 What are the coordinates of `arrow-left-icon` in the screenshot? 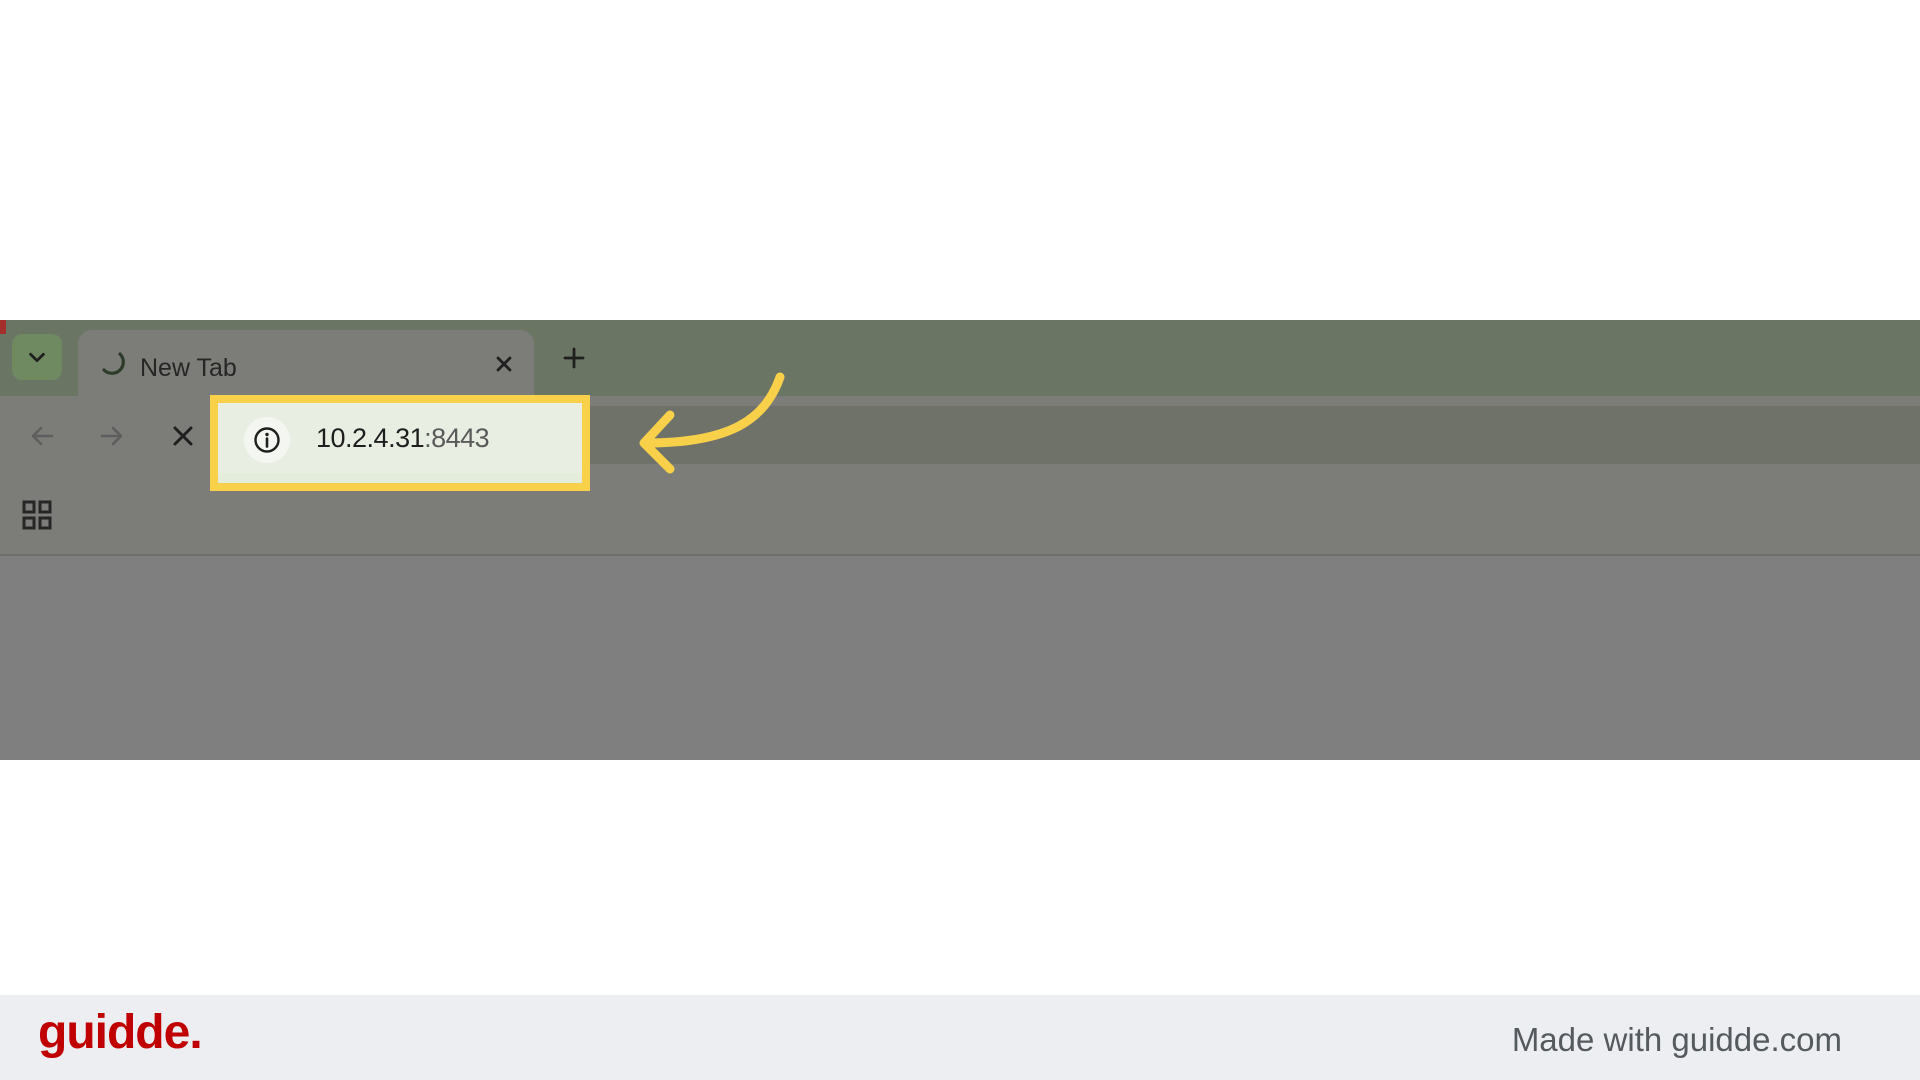 It's located at (42, 436).